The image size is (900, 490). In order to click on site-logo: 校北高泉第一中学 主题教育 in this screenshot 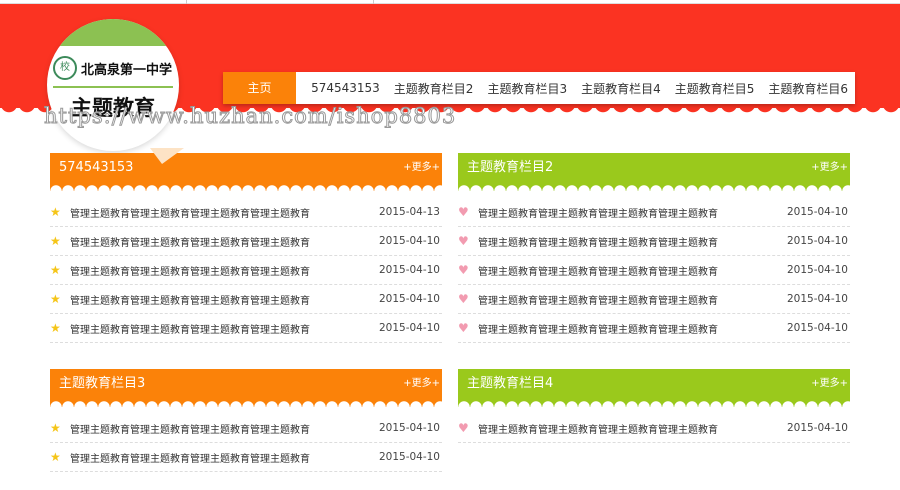, I will do `click(113, 85)`.